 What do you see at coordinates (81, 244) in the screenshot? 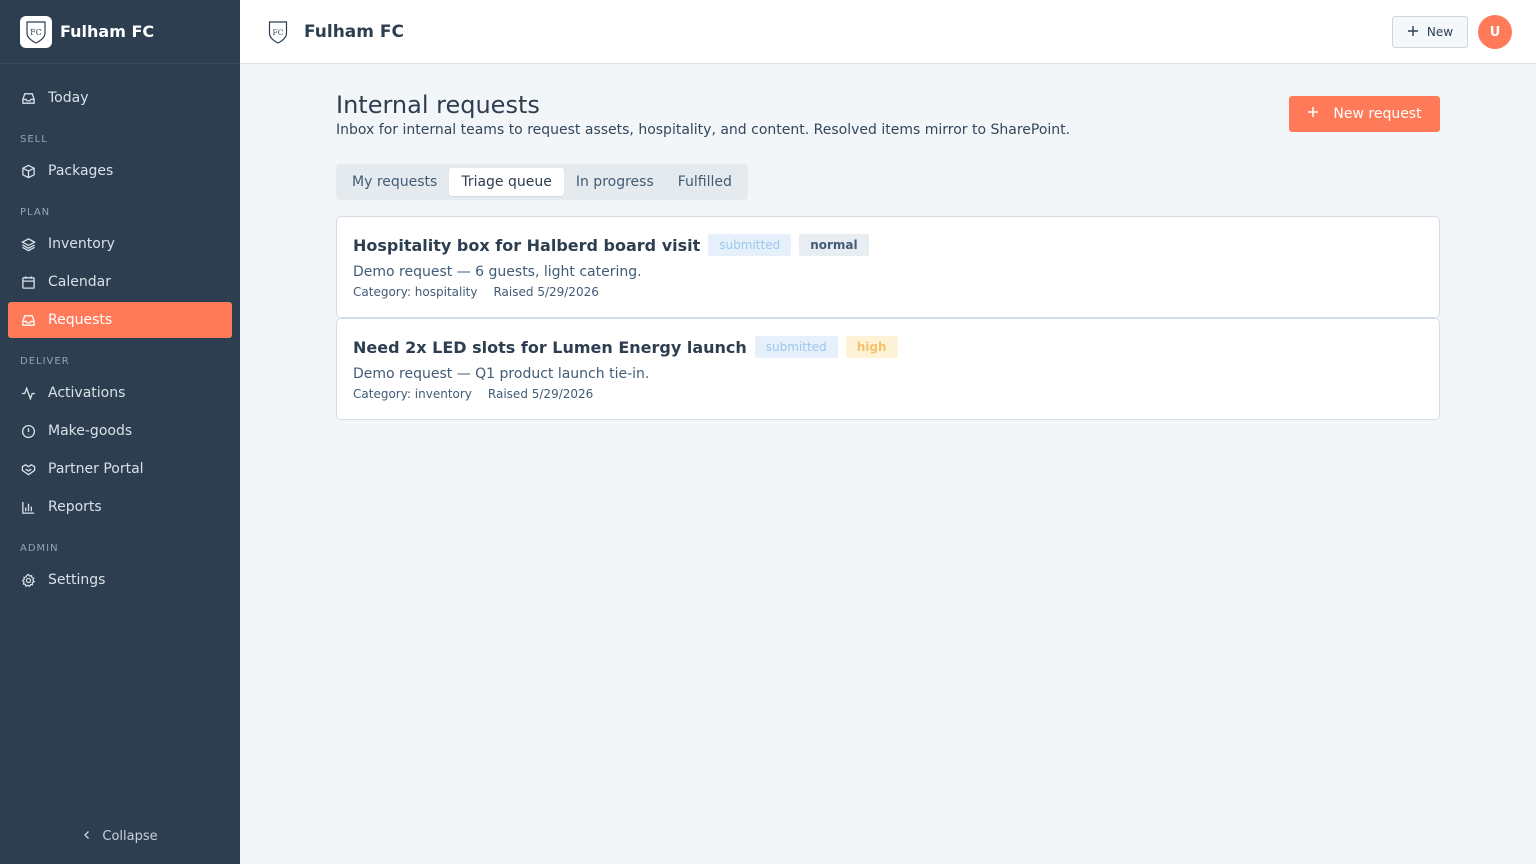
I see `sidebar-item-label: Inventory` at bounding box center [81, 244].